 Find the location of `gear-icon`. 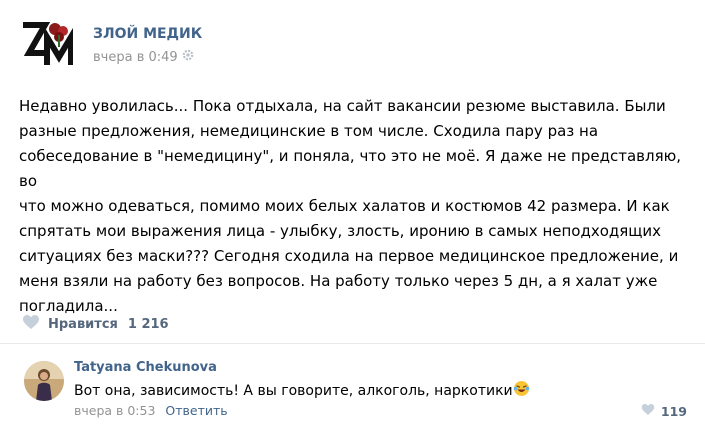

gear-icon is located at coordinates (188, 57).